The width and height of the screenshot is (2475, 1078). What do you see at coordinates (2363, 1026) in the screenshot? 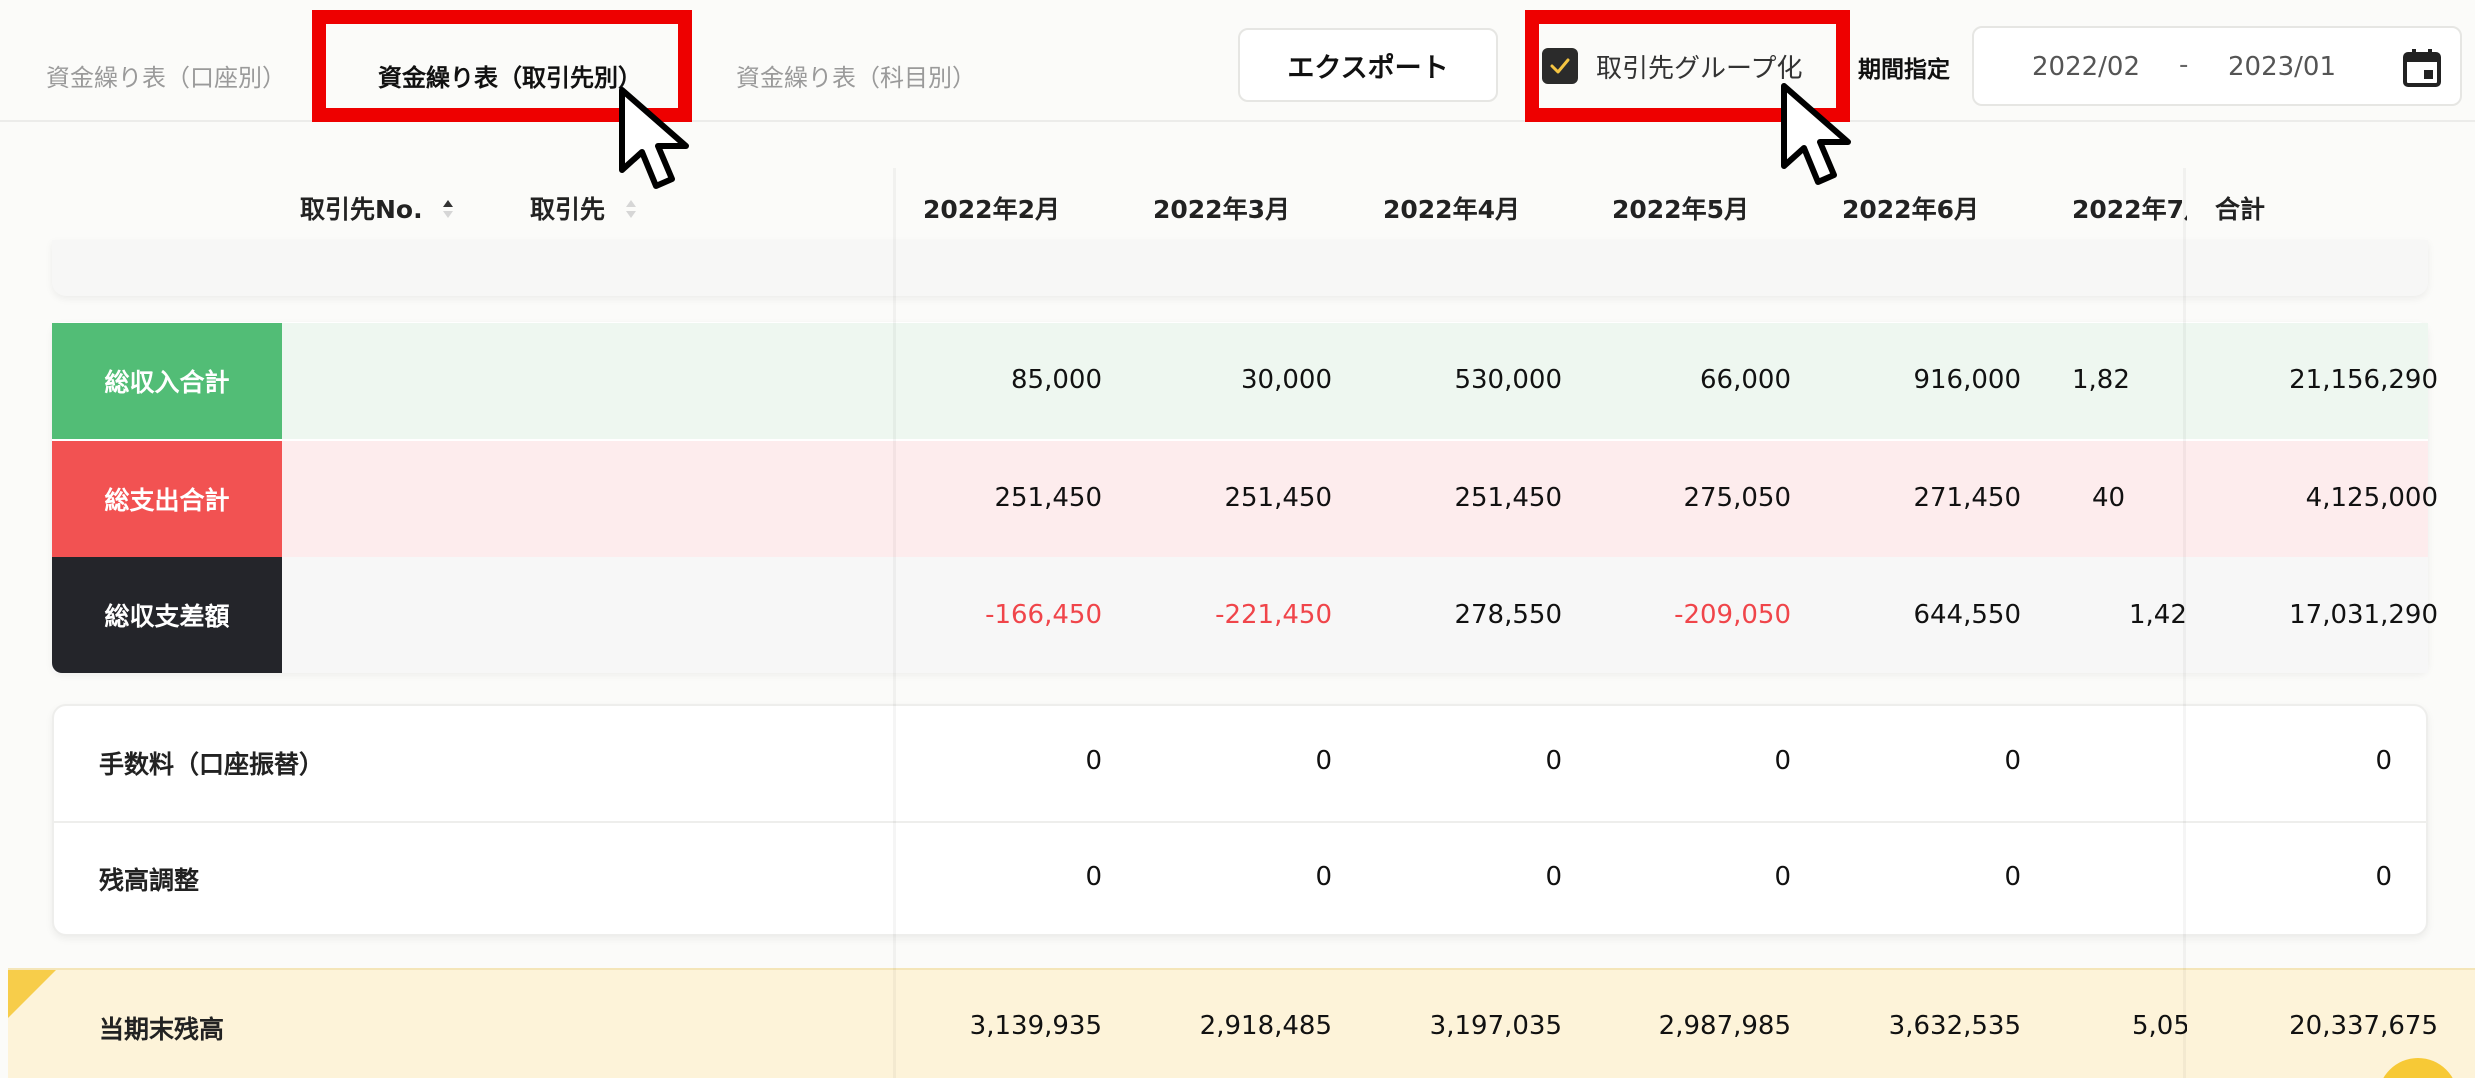
I see `table-cell-total: 20,337,675` at bounding box center [2363, 1026].